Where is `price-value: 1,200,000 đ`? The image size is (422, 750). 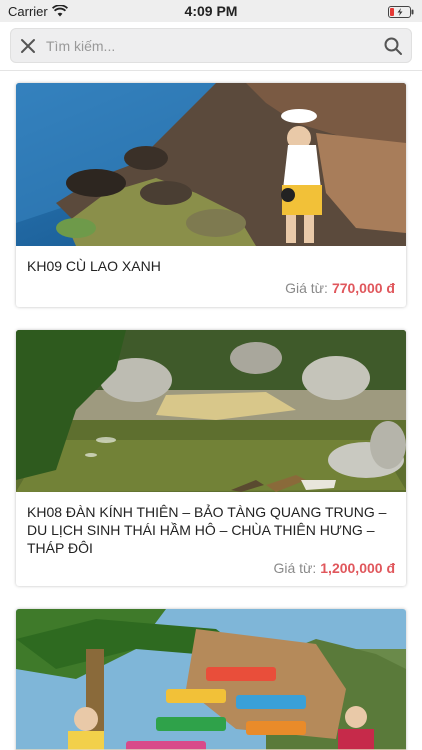
price-value: 1,200,000 đ is located at coordinates (357, 568).